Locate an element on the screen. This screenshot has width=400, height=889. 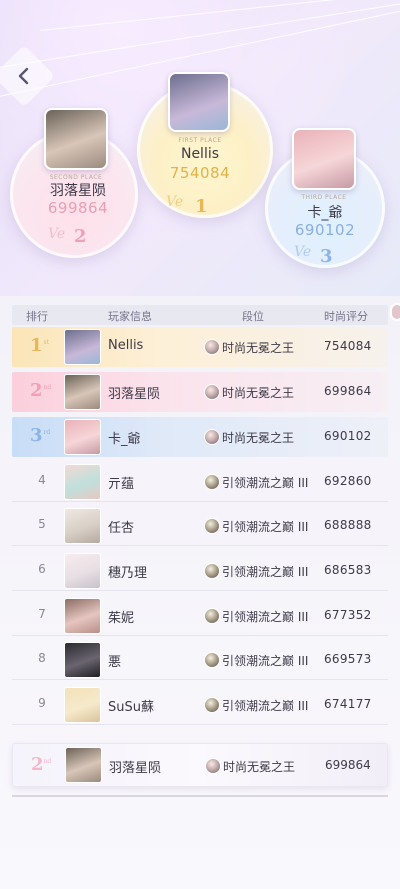
player-name: 任杏 is located at coordinates (121, 528).